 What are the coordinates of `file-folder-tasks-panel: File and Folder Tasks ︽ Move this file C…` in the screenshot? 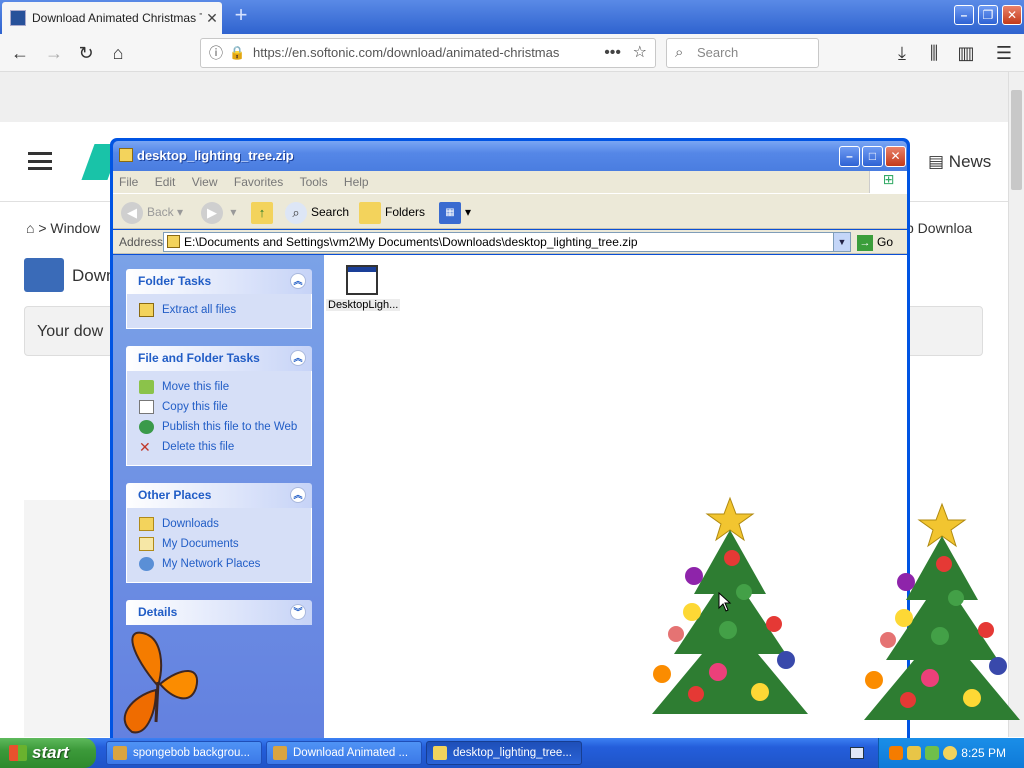 It's located at (219, 406).